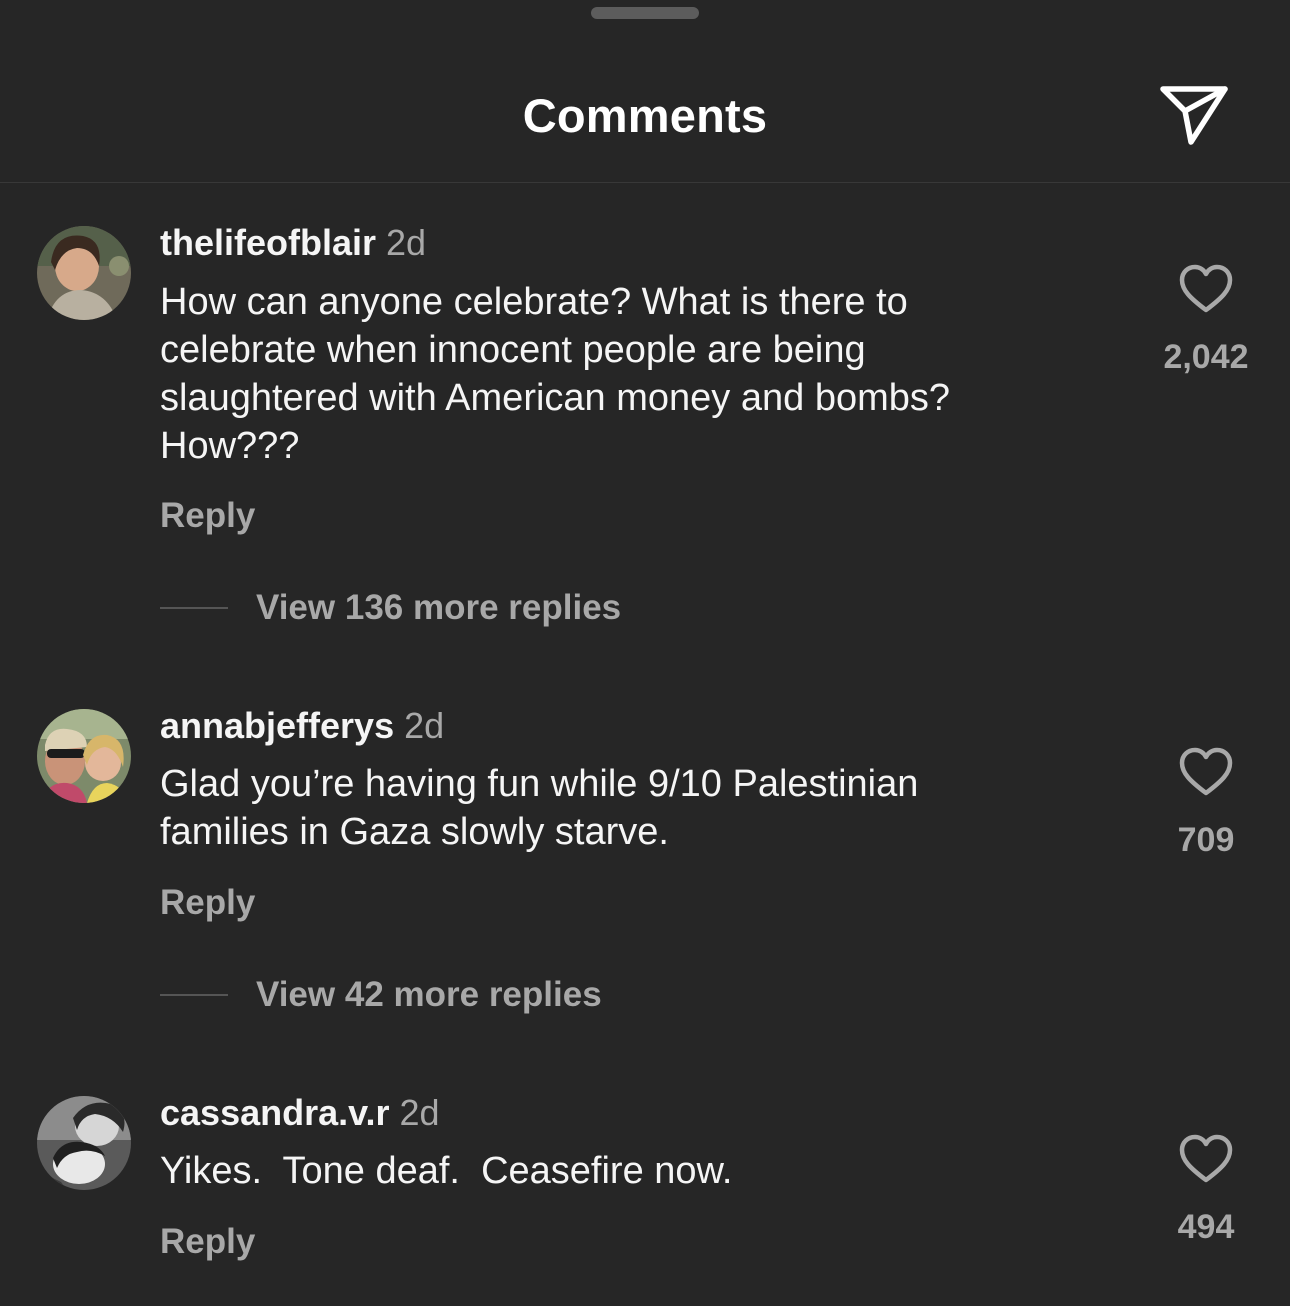 The height and width of the screenshot is (1306, 1290). What do you see at coordinates (268, 242) in the screenshot?
I see `username: thelifeofblair` at bounding box center [268, 242].